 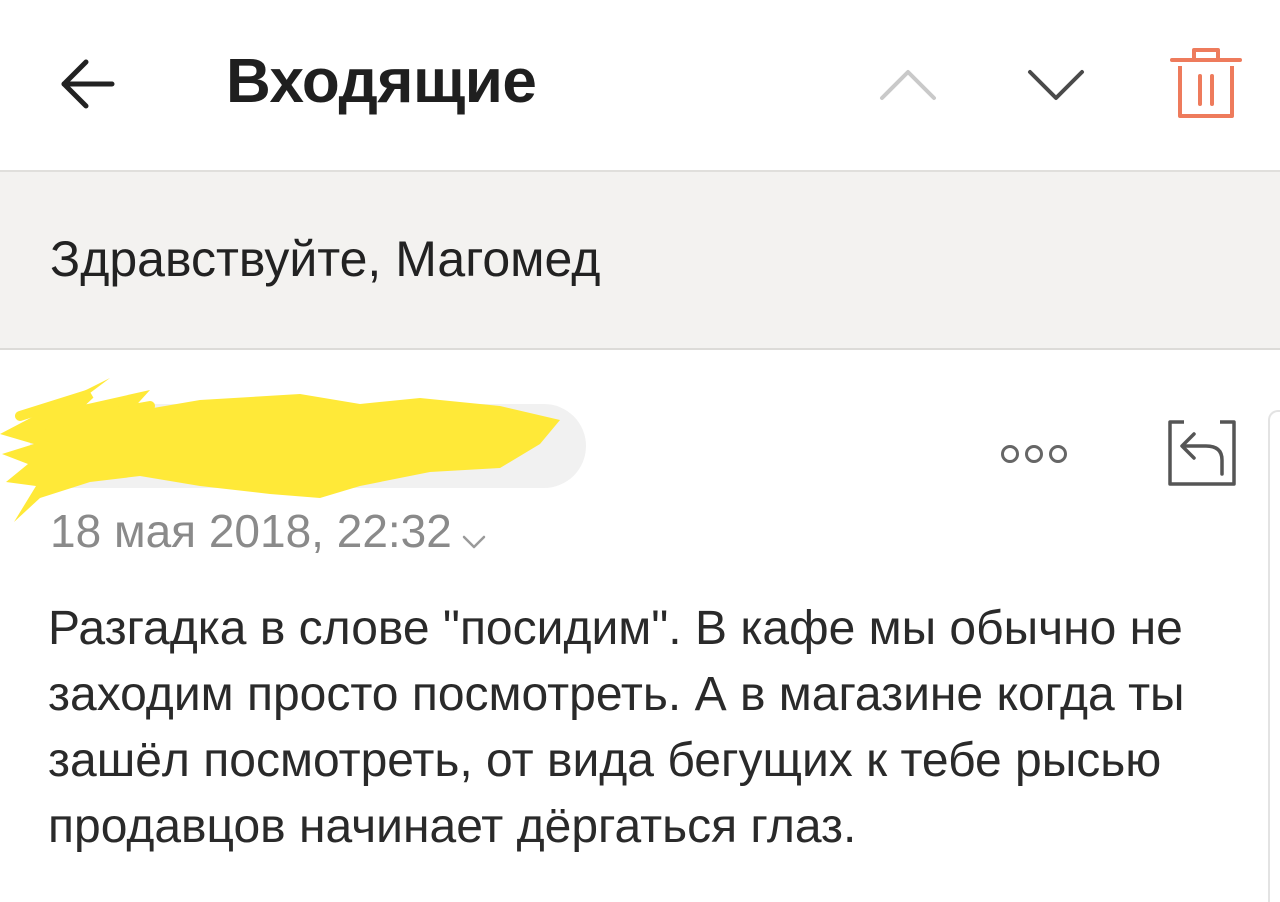 What do you see at coordinates (325, 259) in the screenshot?
I see `message-subject: Здравствуйте, Магомед` at bounding box center [325, 259].